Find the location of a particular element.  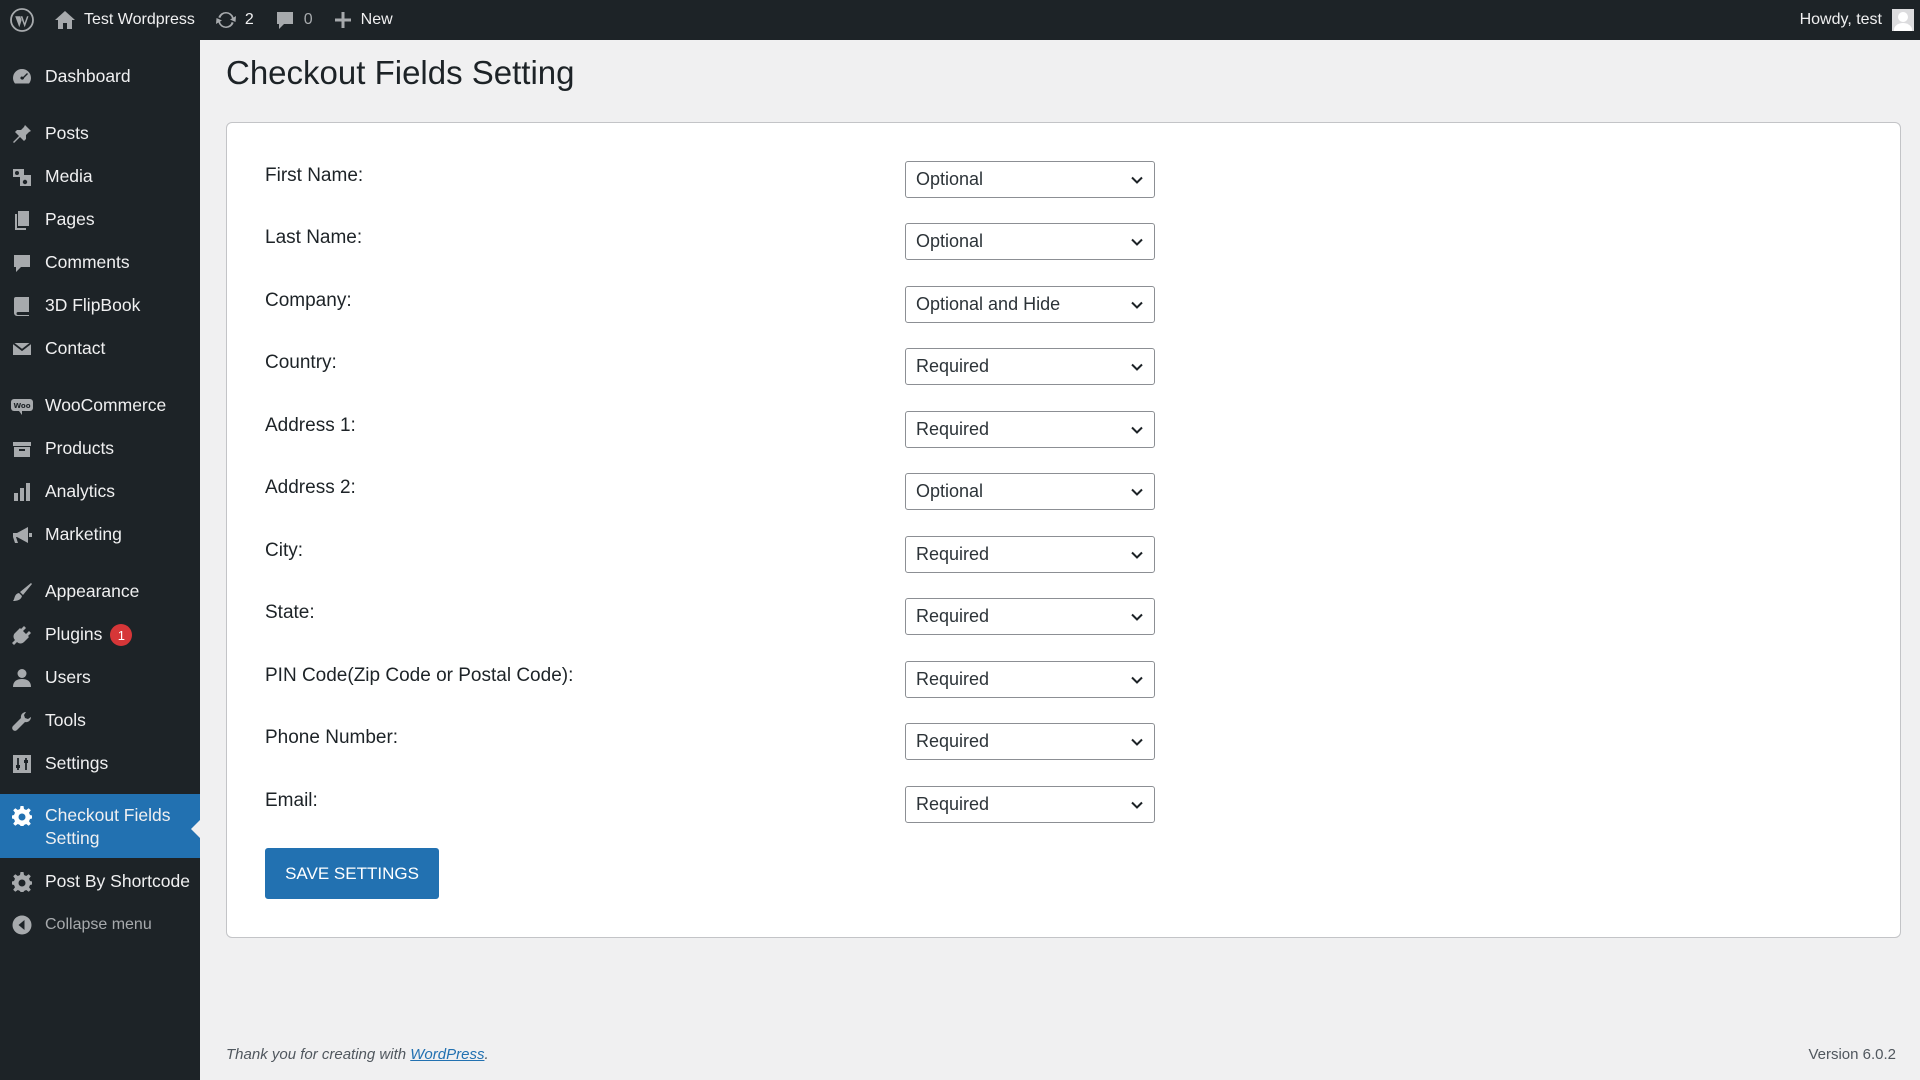

sidebar-item-appearance: Appearance is located at coordinates (100, 592).